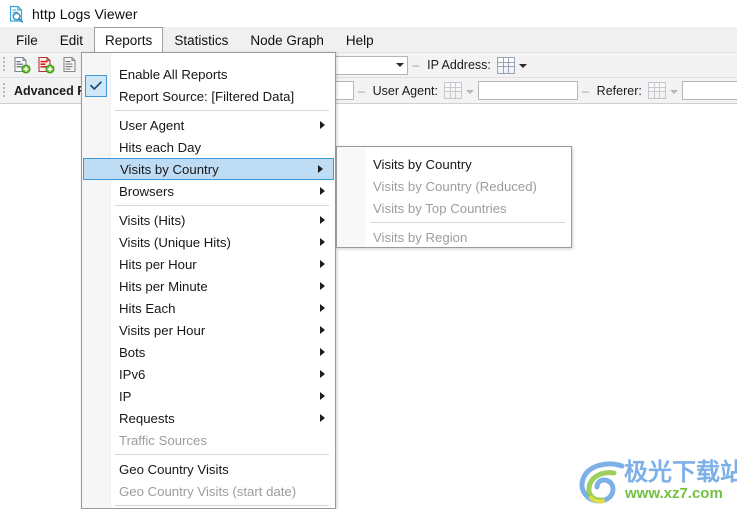 The image size is (737, 509). I want to click on submenu-item-visits-by-country: Visits by Country, so click(454, 164).